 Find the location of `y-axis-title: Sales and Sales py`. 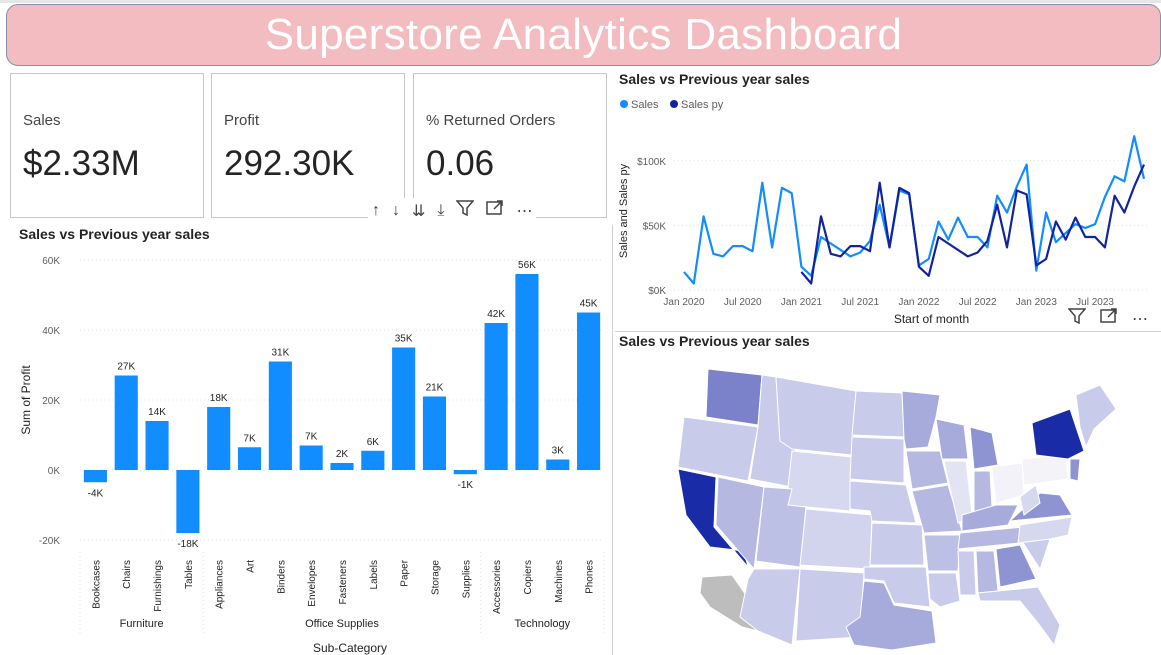

y-axis-title: Sales and Sales py is located at coordinates (624, 210).